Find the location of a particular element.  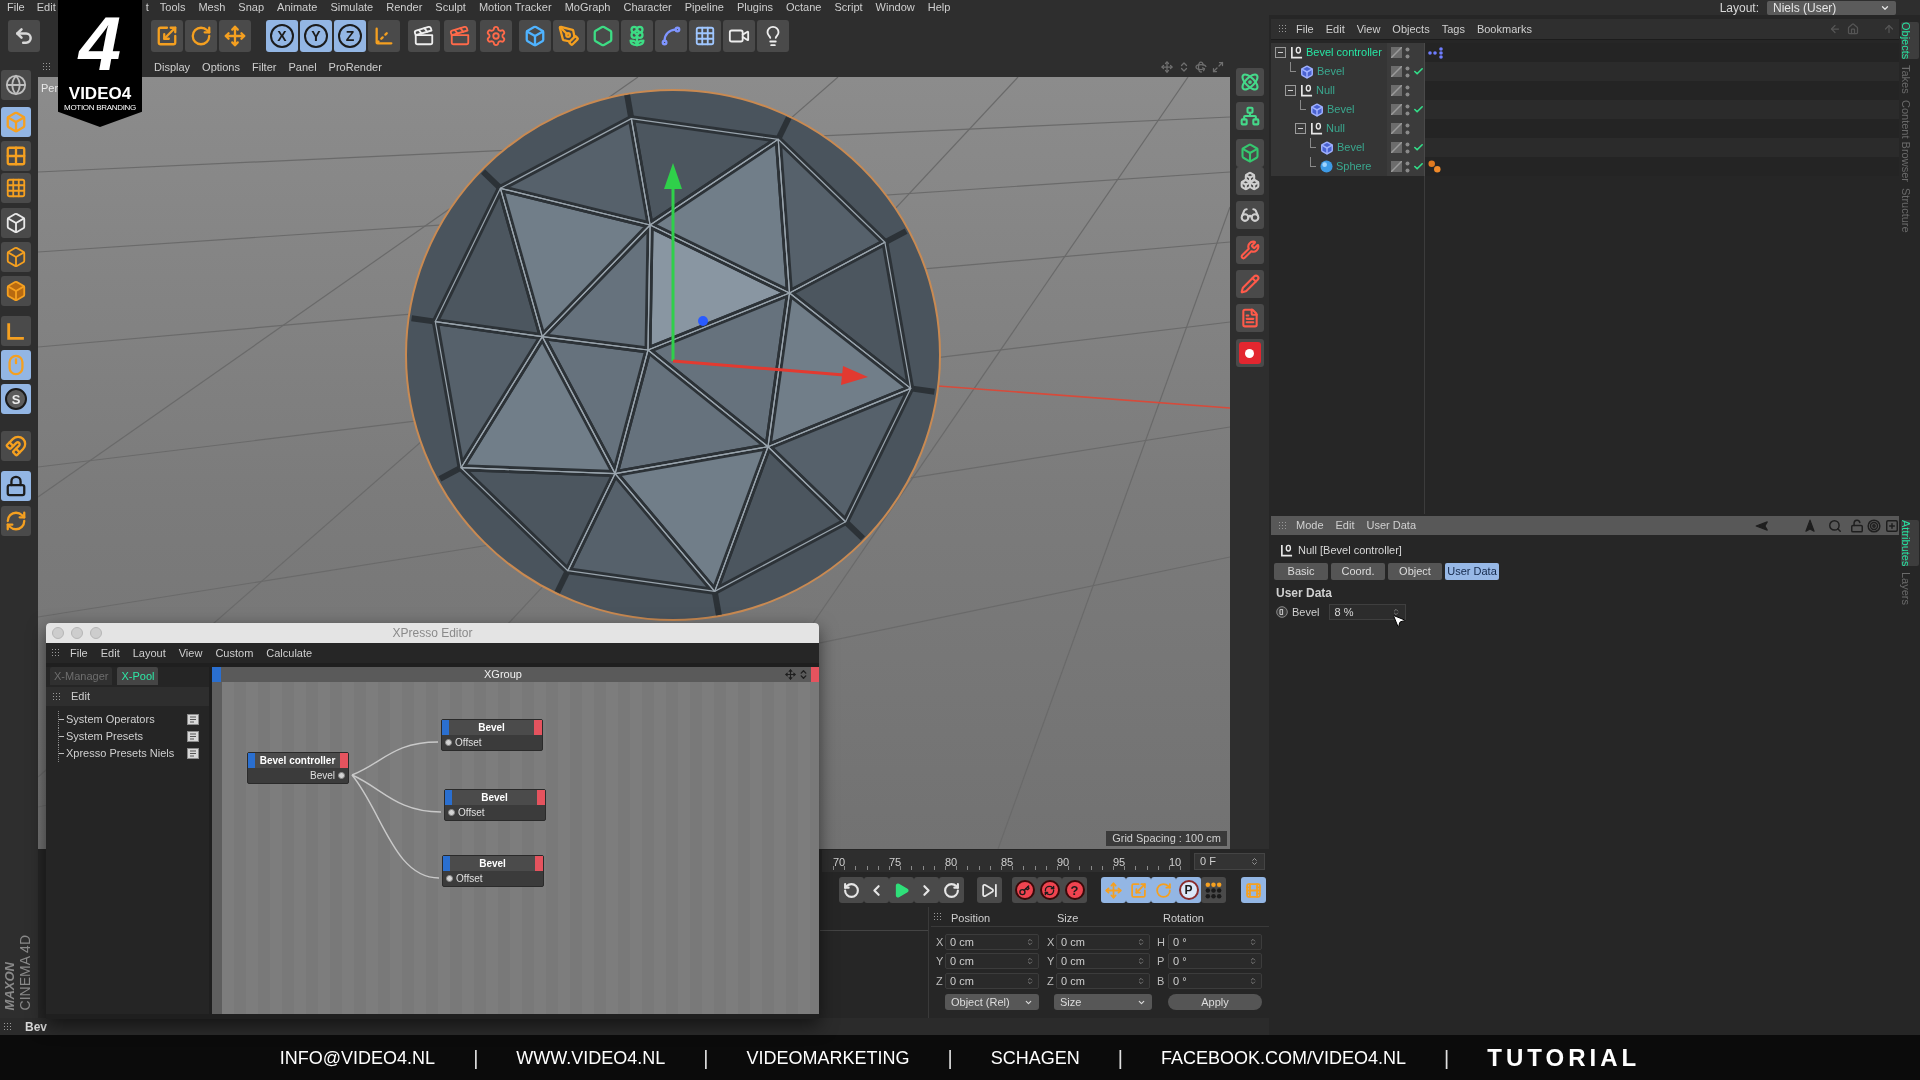

menu-item: Plugins is located at coordinates (754, 7).